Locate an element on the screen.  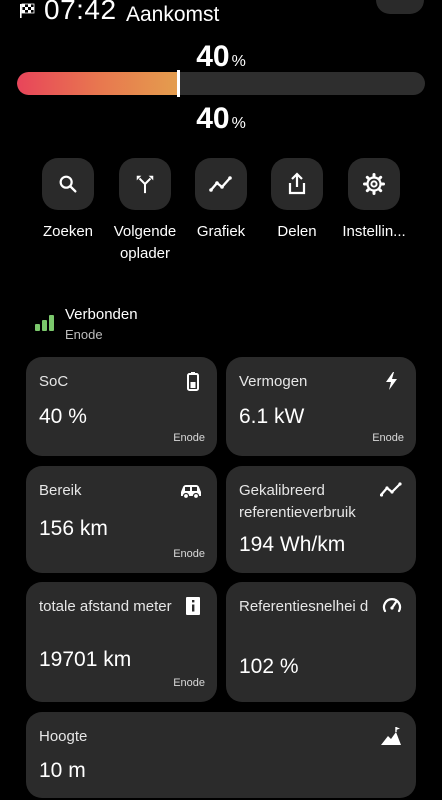
soc-value-bottom: 40 is located at coordinates (213, 118).